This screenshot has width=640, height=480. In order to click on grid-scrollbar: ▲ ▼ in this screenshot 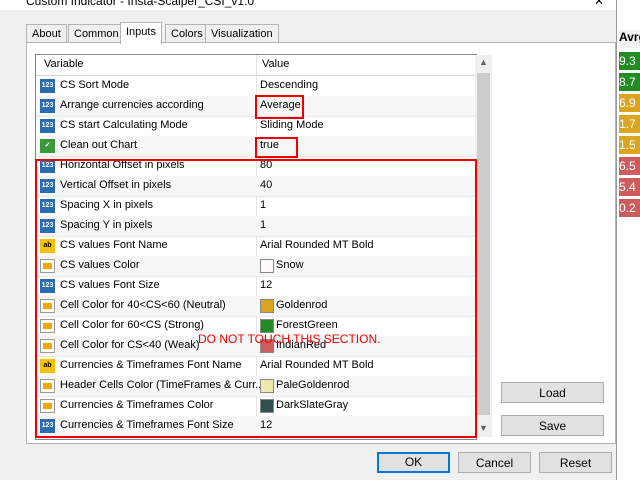, I will do `click(483, 246)`.